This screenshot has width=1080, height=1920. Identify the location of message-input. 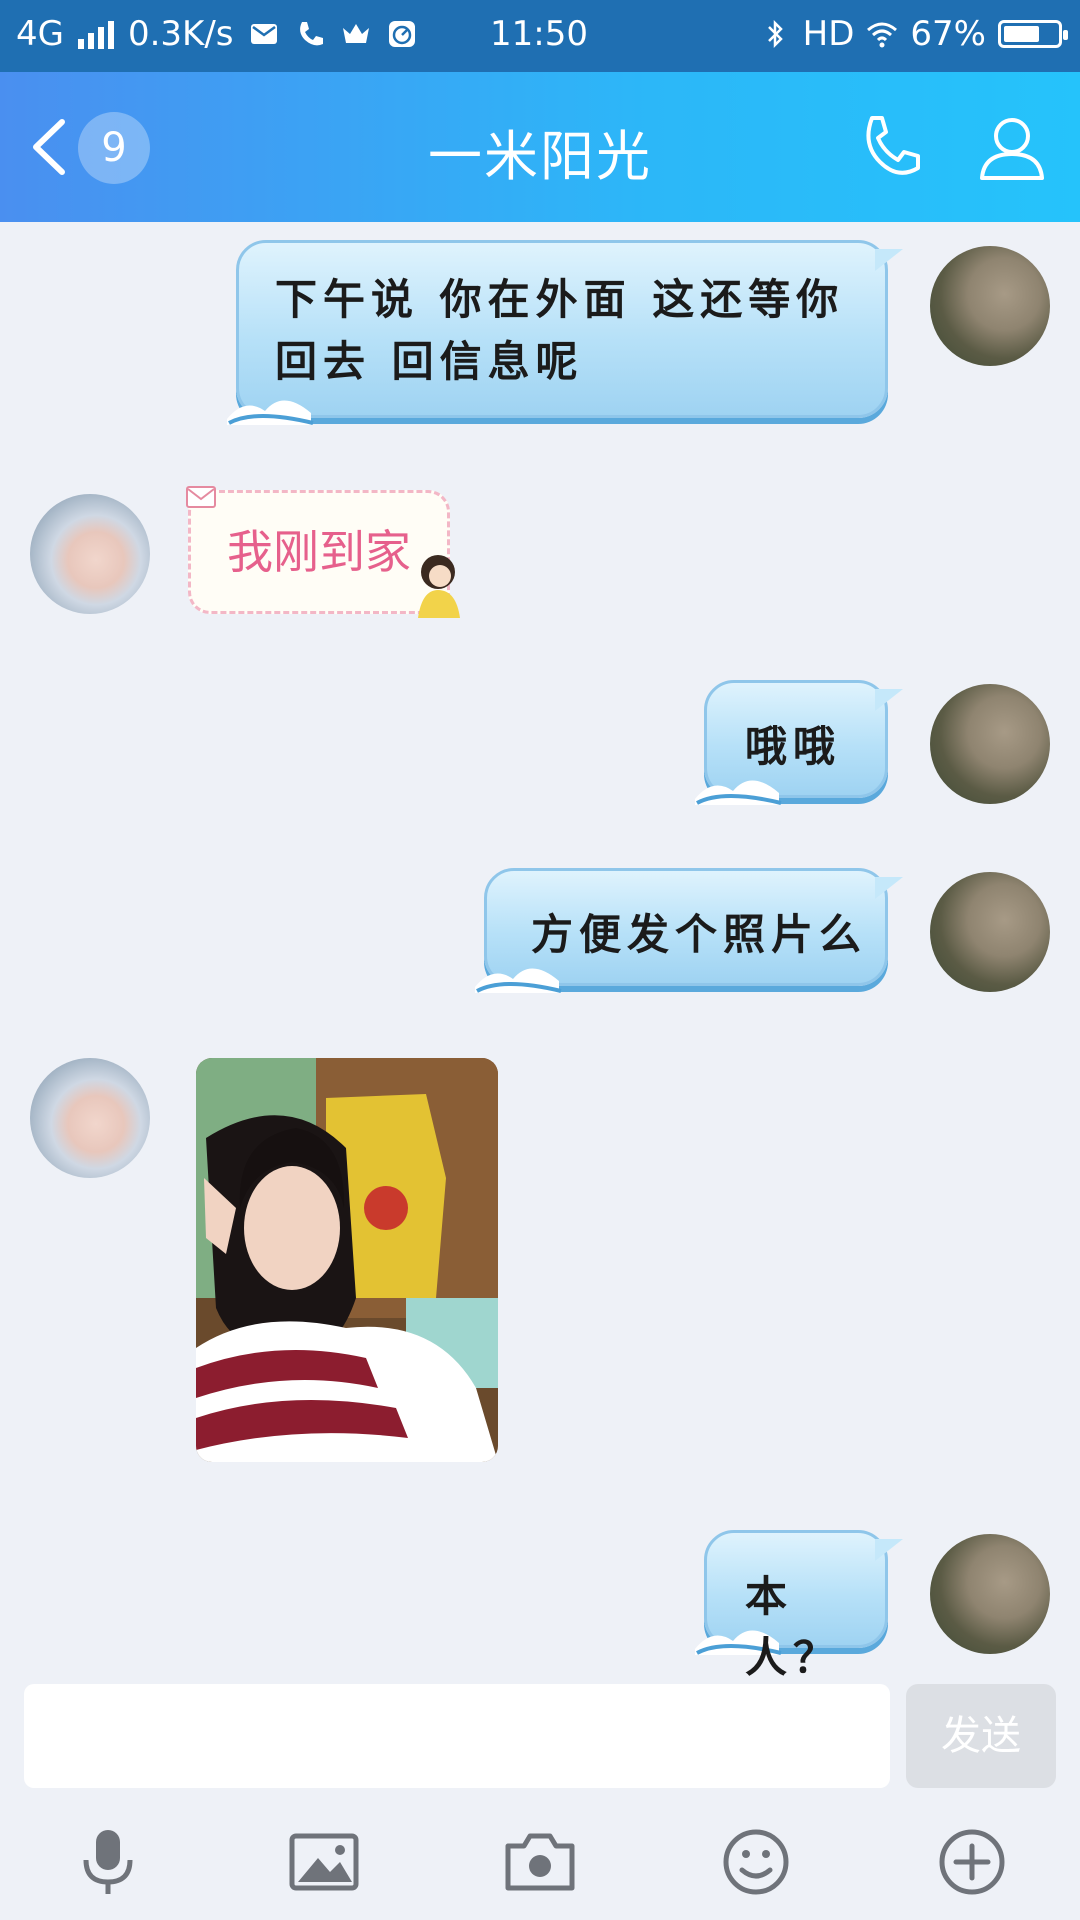
(457, 1736).